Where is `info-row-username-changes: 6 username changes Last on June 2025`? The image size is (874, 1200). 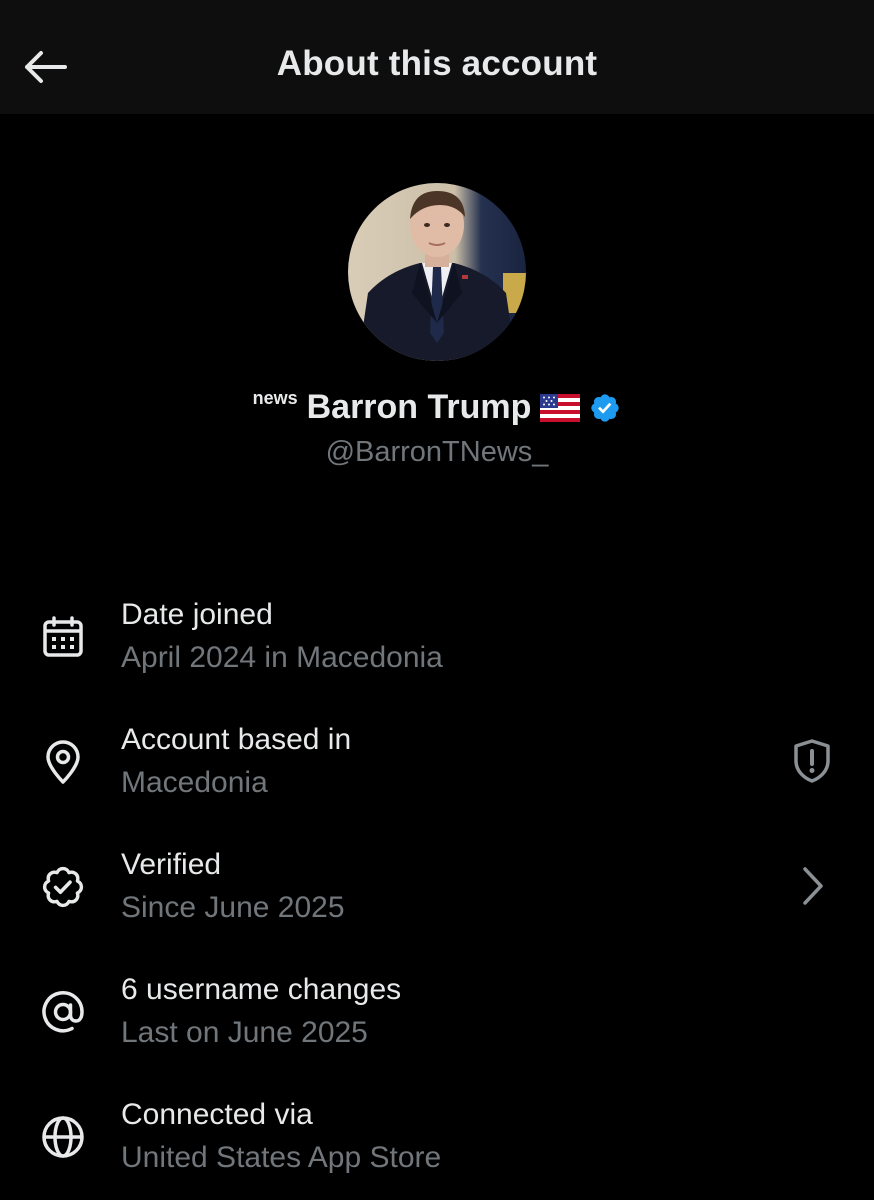
info-row-username-changes: 6 username changes Last on June 2025 is located at coordinates (437, 1015).